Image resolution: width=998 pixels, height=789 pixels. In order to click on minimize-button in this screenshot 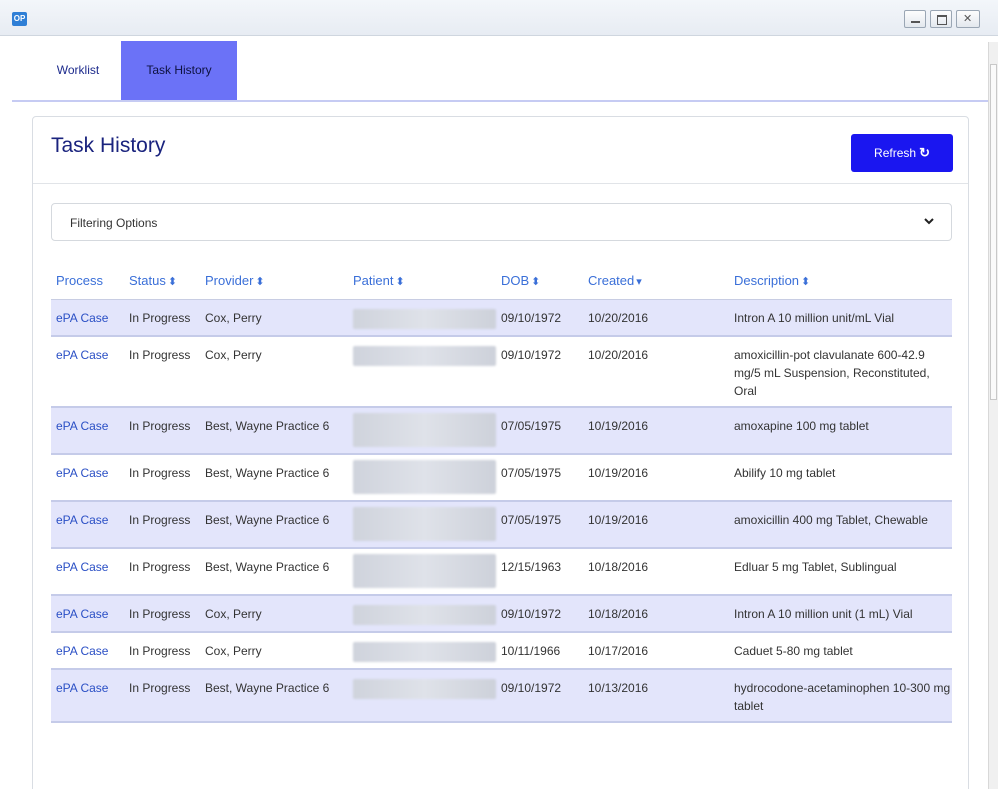, I will do `click(915, 19)`.